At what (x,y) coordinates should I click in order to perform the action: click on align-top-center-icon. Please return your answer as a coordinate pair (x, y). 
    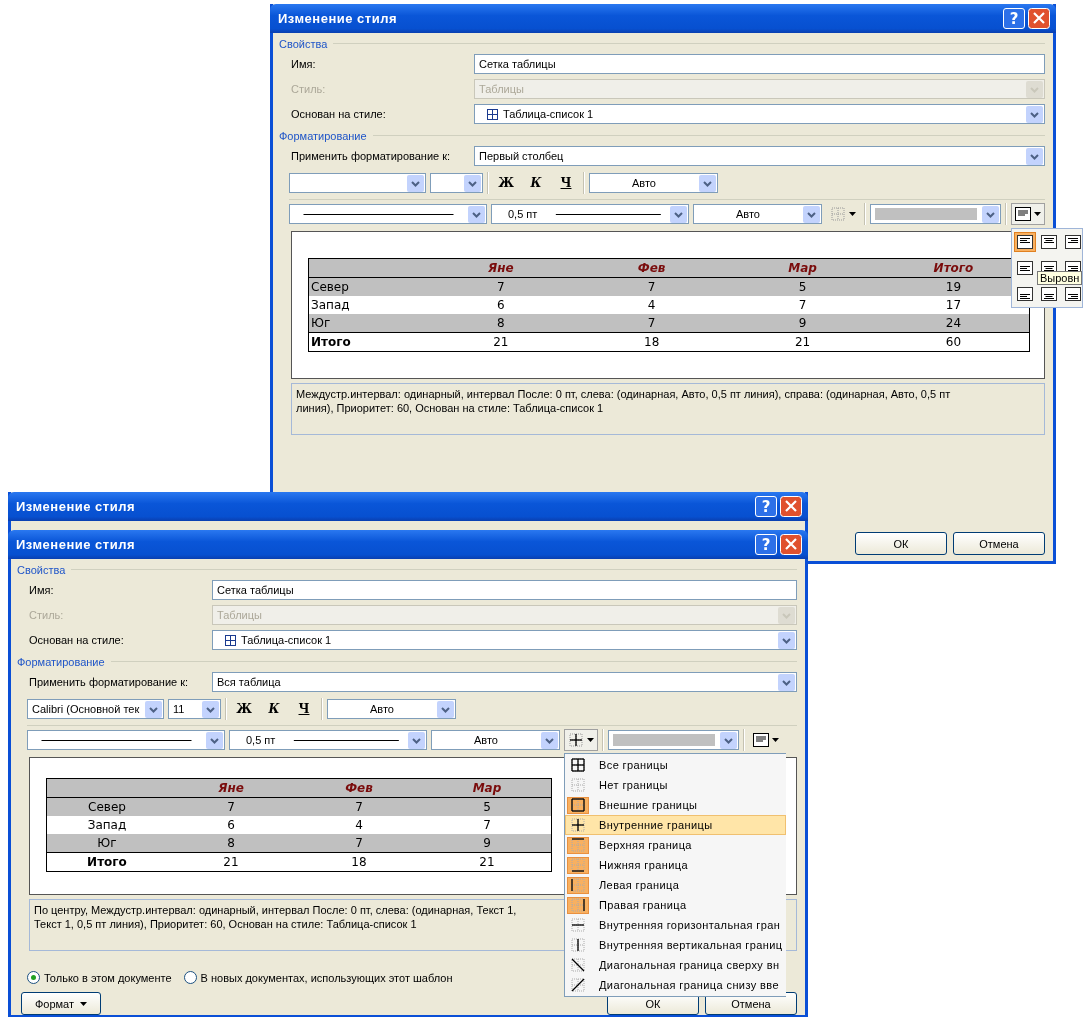
    Looking at the image, I should click on (1049, 242).